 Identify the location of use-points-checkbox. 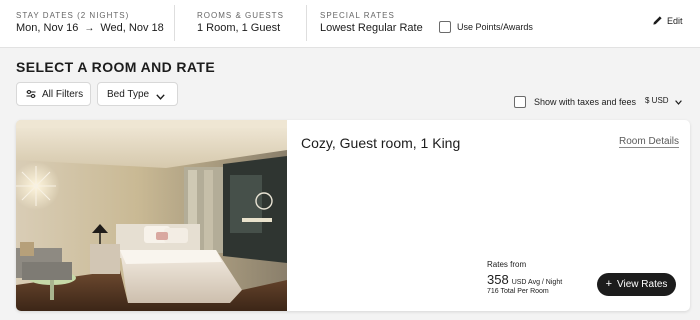
(445, 27).